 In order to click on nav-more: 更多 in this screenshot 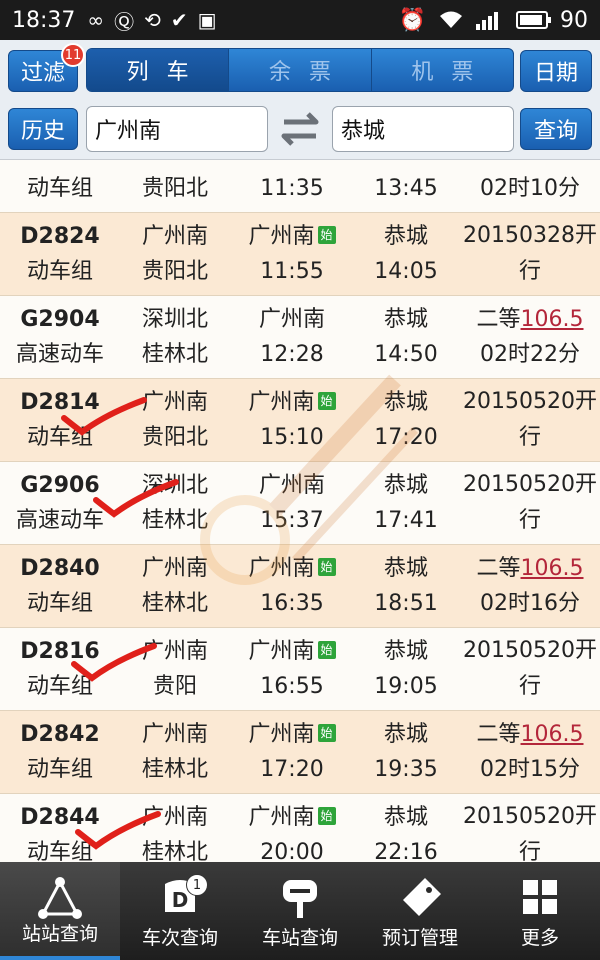, I will do `click(540, 911)`.